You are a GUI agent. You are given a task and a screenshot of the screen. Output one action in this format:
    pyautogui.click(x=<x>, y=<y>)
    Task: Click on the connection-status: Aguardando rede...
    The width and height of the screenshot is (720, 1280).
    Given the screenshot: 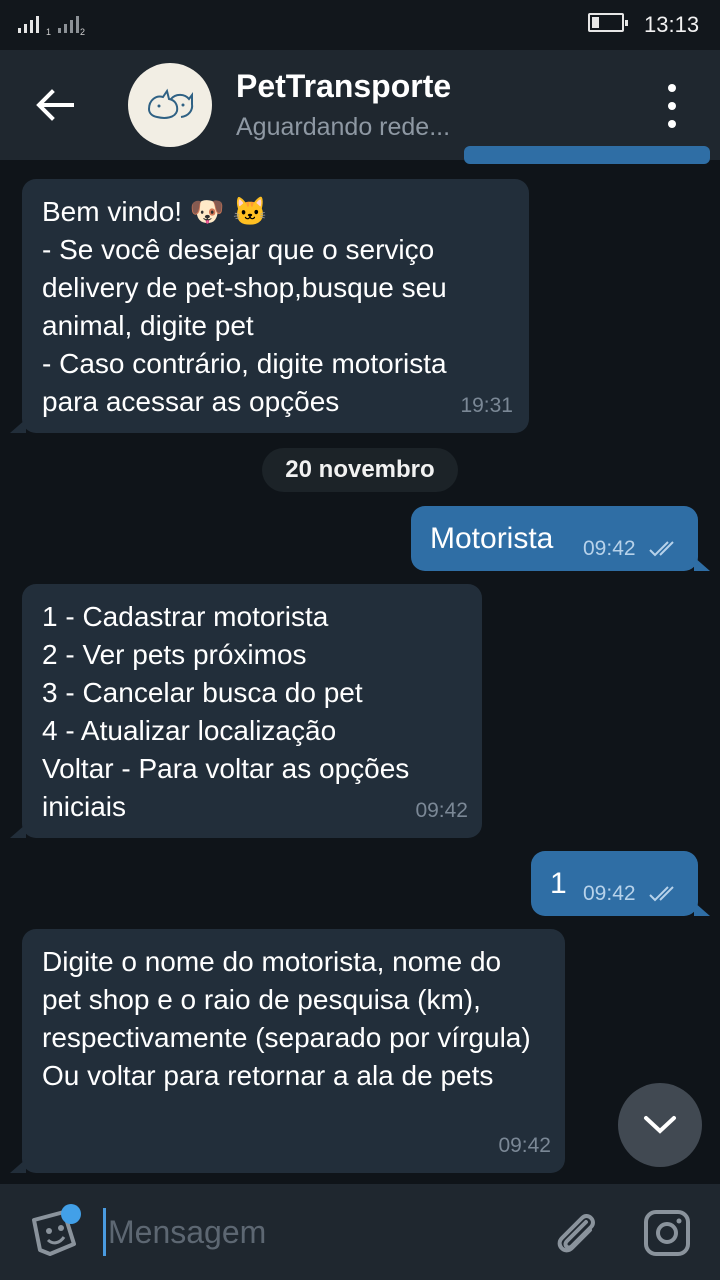 What is the action you would take?
    pyautogui.click(x=343, y=127)
    